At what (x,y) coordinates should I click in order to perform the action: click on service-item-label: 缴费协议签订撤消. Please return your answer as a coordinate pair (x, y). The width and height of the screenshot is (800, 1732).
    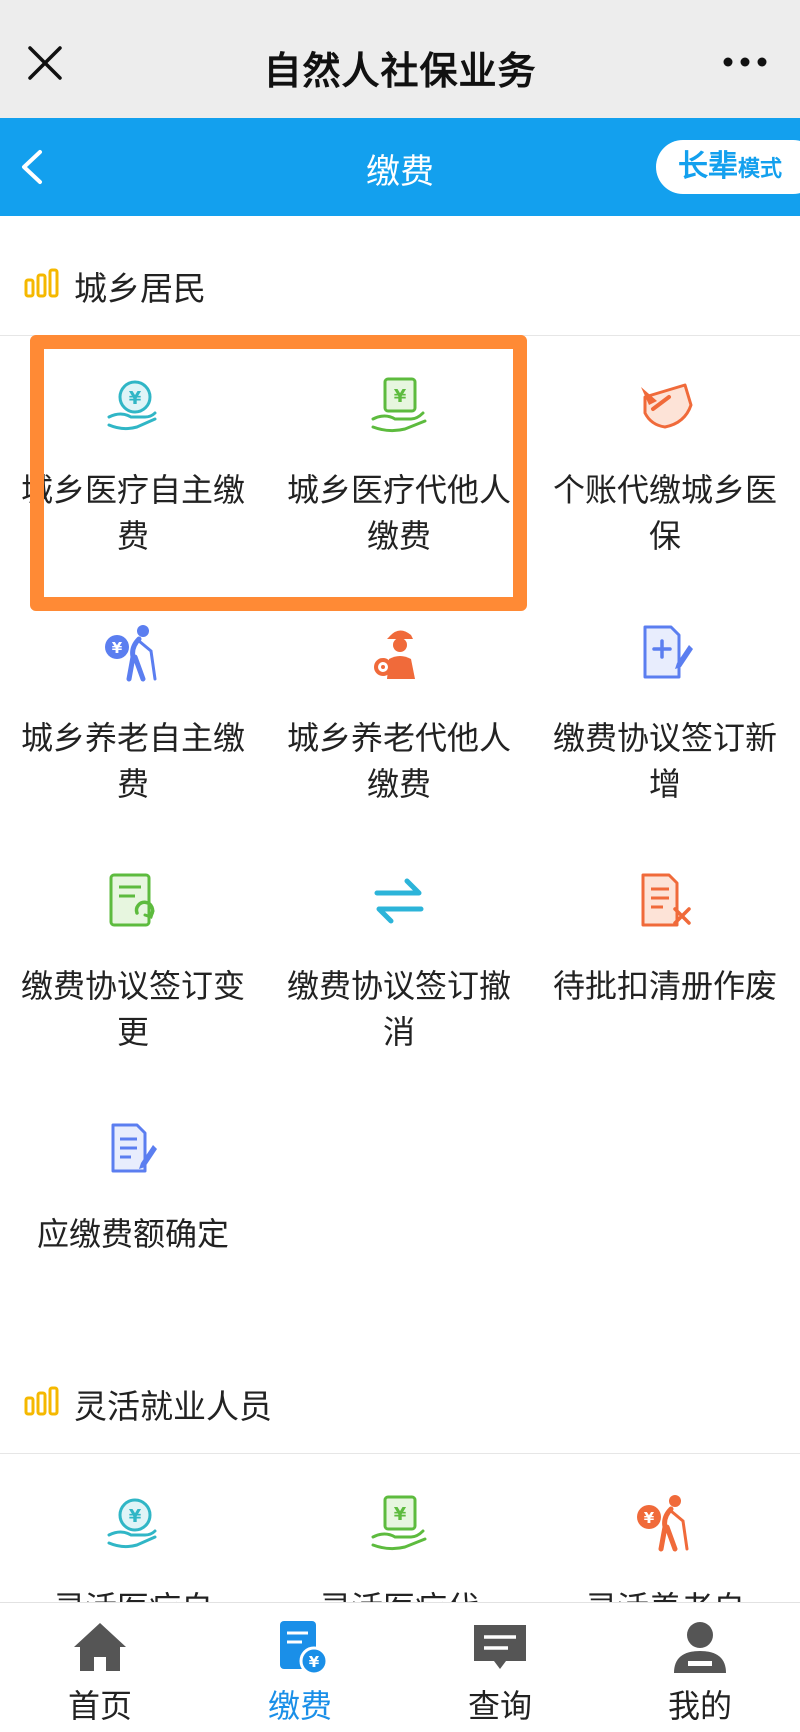
    Looking at the image, I should click on (398, 1009).